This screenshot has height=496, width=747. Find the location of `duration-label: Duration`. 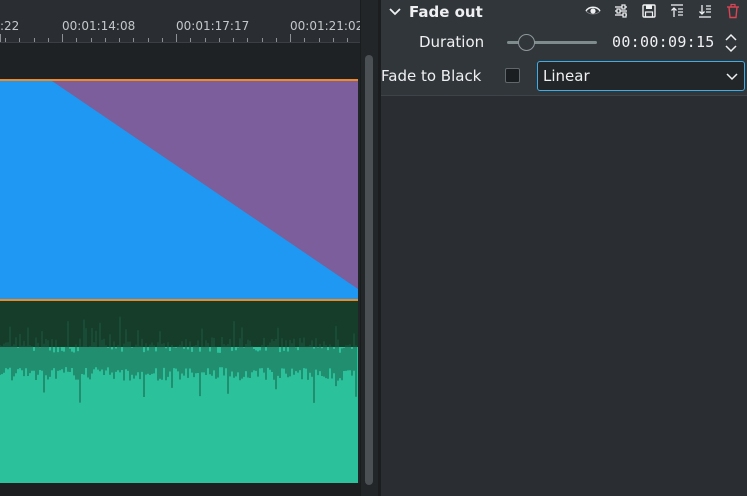

duration-label: Duration is located at coordinates (452, 42).